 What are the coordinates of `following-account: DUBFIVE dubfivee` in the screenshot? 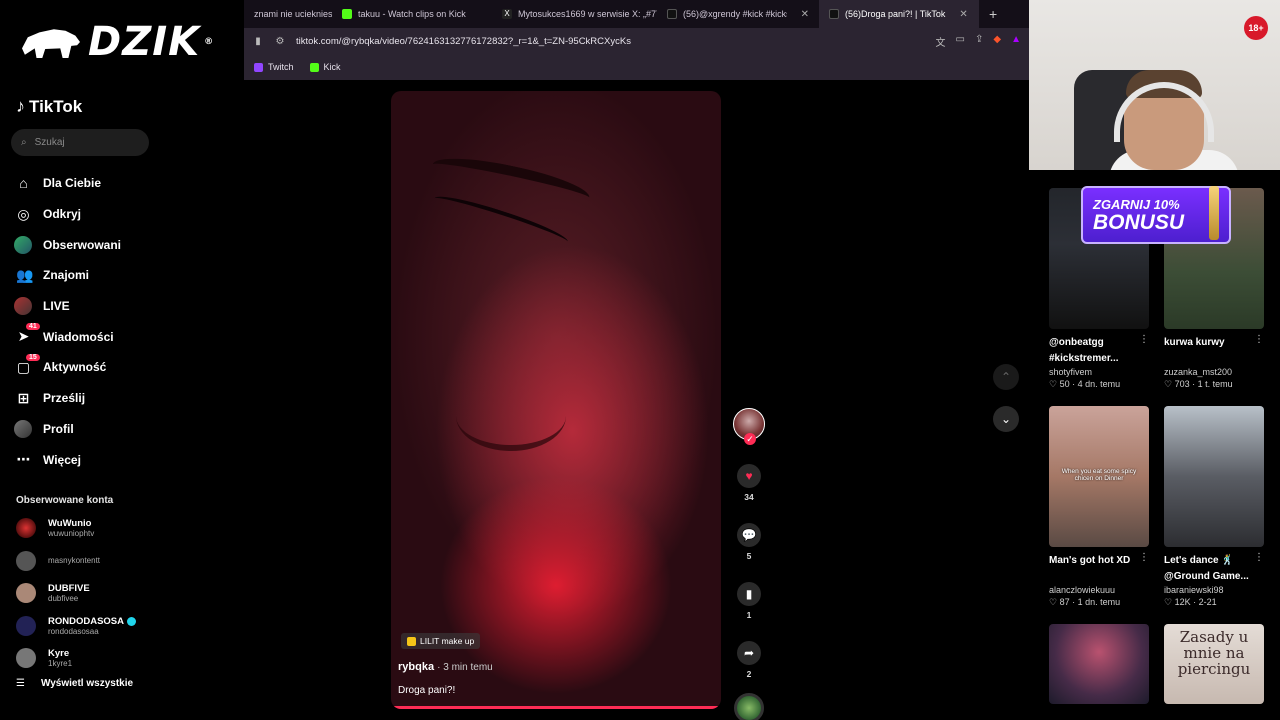 It's located at (130, 593).